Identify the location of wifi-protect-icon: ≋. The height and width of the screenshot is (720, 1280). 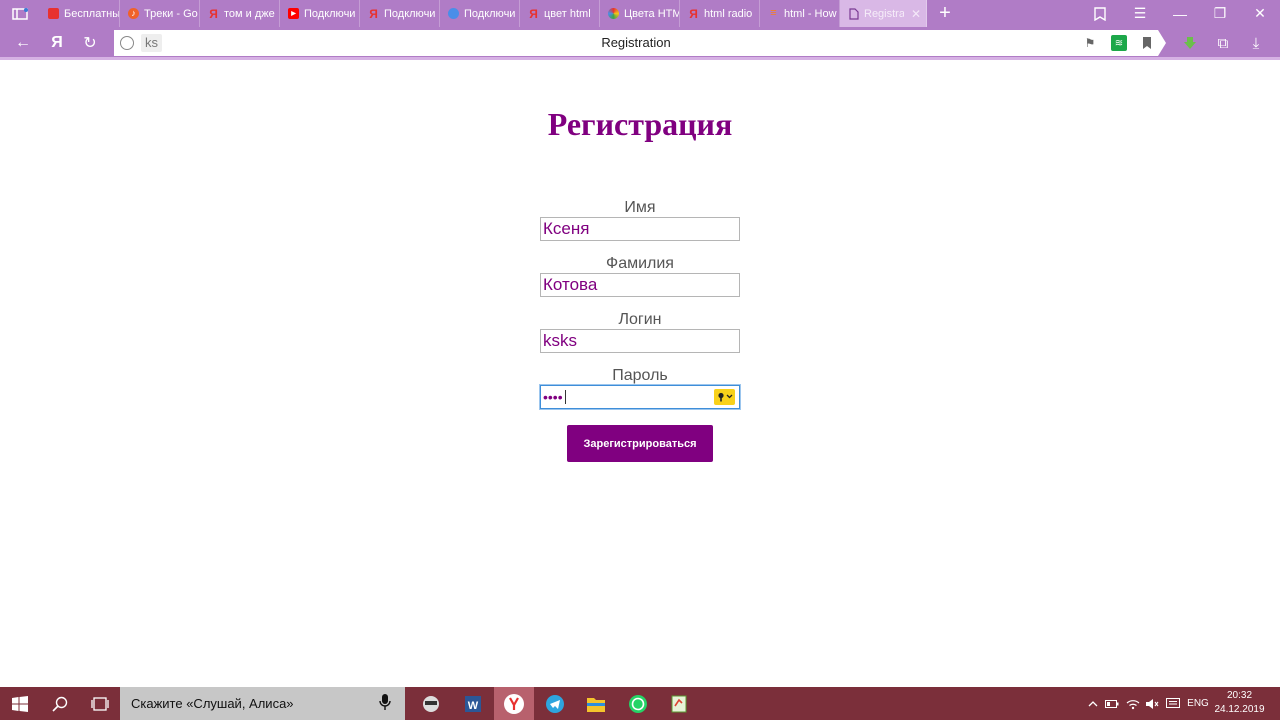
(1119, 43).